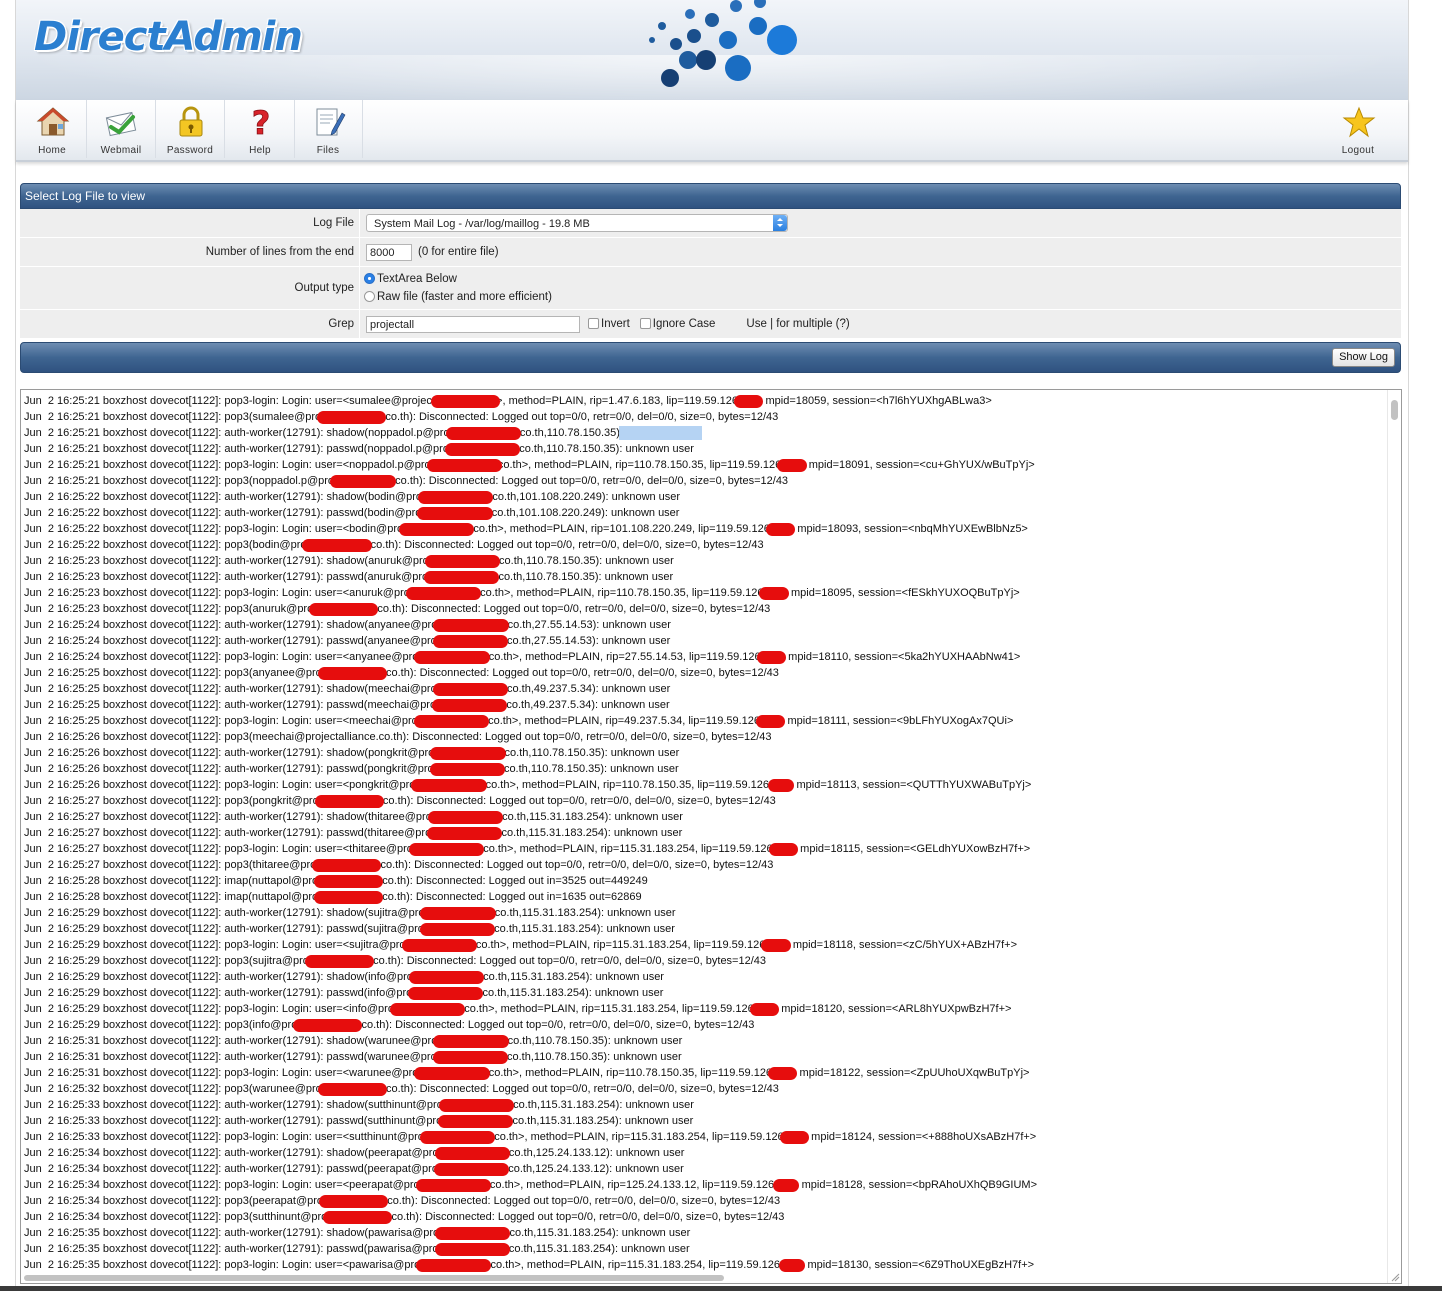 The height and width of the screenshot is (1291, 1442). Describe the element at coordinates (410, 279) in the screenshot. I see `output-option-textarea: TextArea Below` at that location.